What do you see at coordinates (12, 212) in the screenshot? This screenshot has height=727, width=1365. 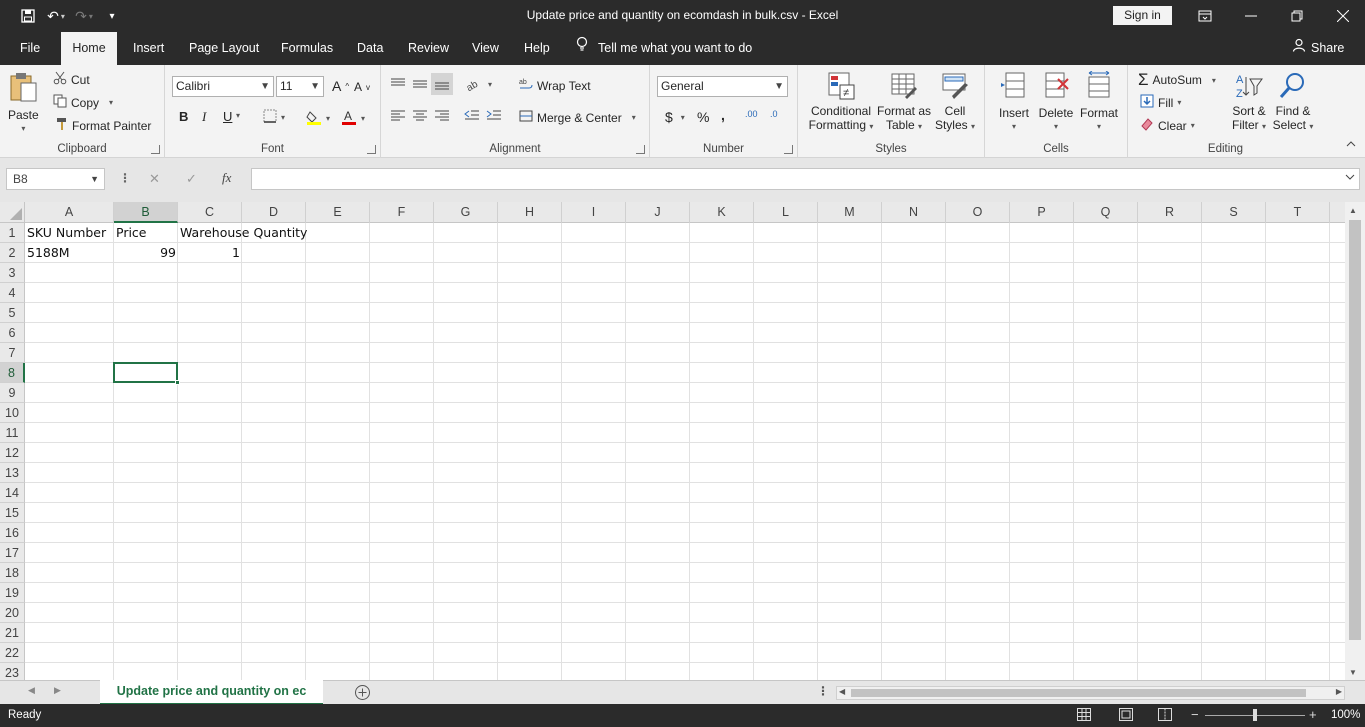 I see `select-all-button` at bounding box center [12, 212].